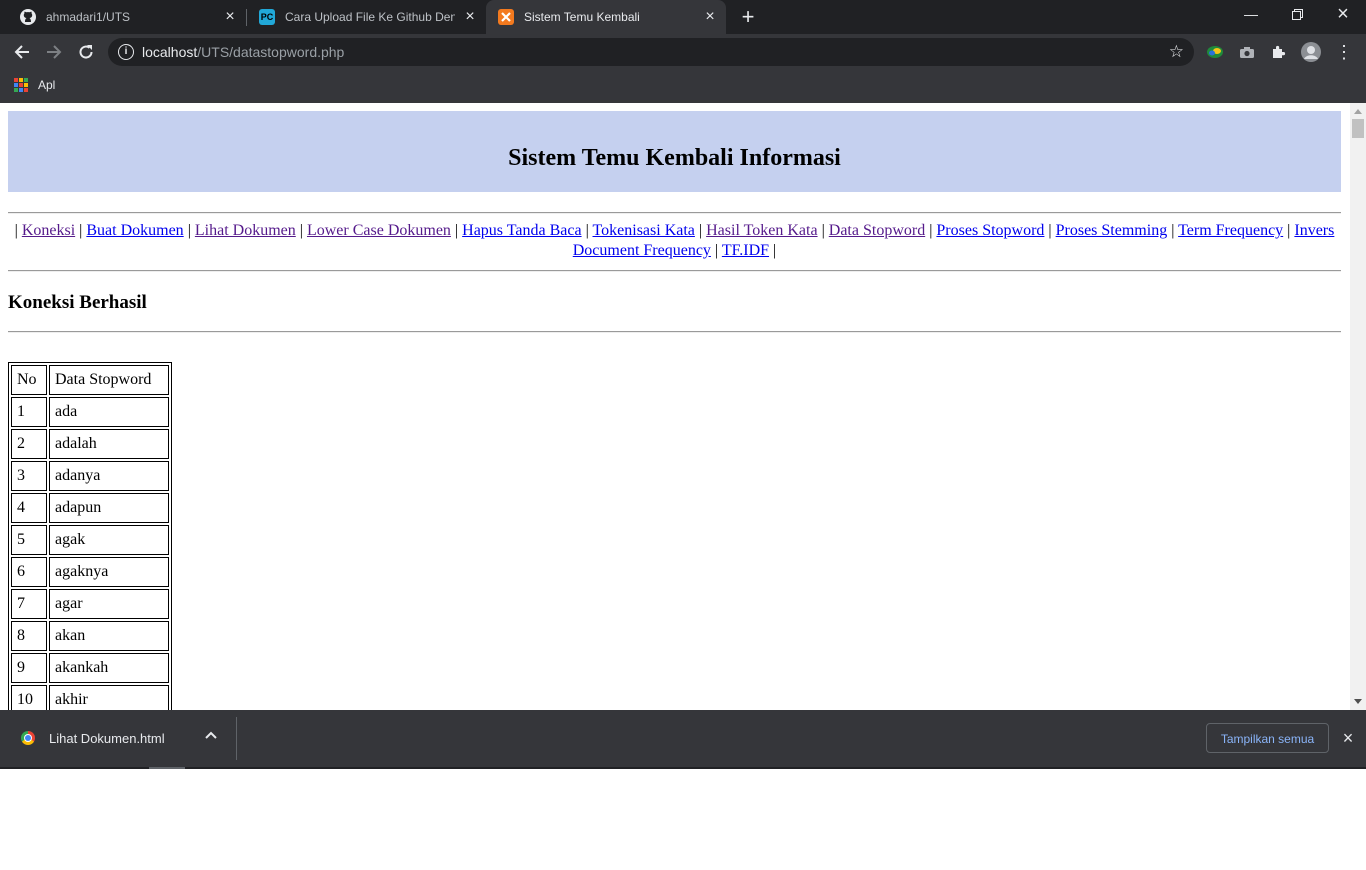 The image size is (1366, 870). I want to click on tab-title: ahmadari1/UTS, so click(88, 17).